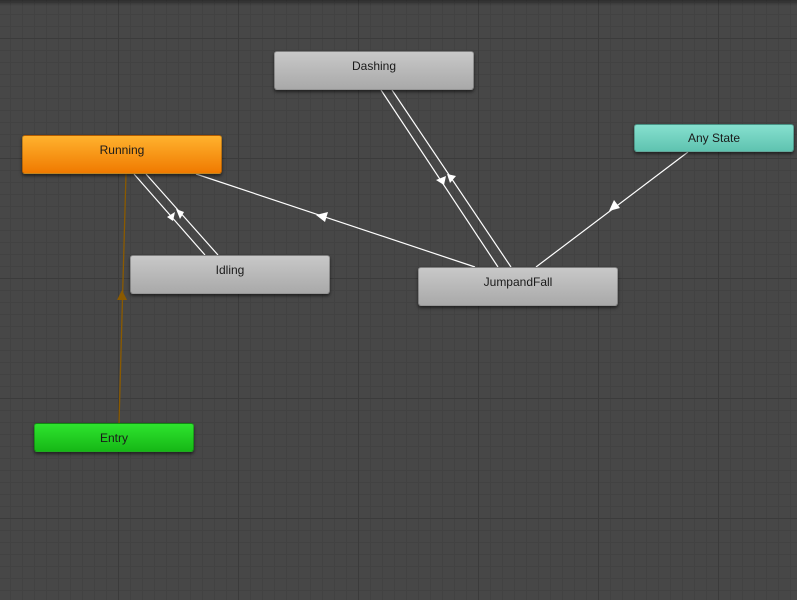 The height and width of the screenshot is (600, 797). I want to click on state-label: Dashing, so click(374, 66).